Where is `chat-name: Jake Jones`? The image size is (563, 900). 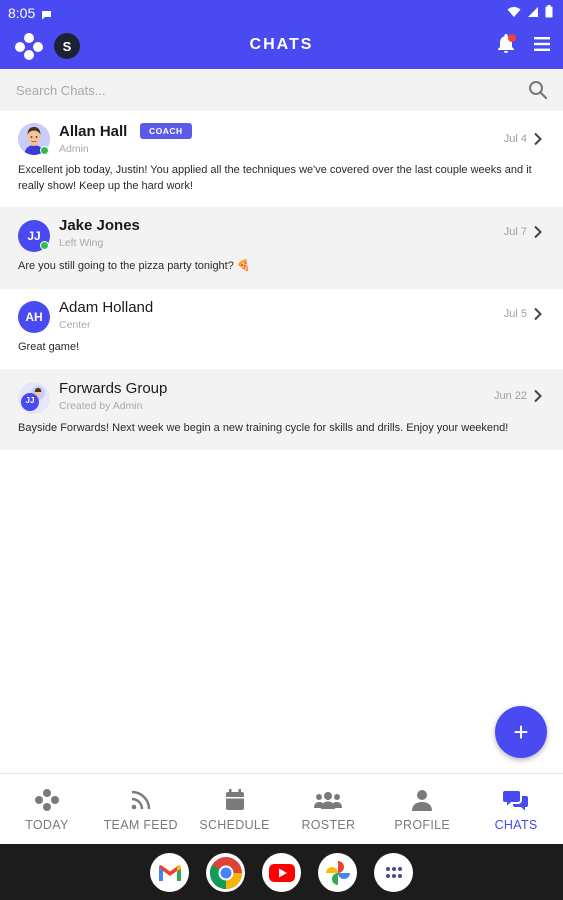 chat-name: Jake Jones is located at coordinates (99, 225).